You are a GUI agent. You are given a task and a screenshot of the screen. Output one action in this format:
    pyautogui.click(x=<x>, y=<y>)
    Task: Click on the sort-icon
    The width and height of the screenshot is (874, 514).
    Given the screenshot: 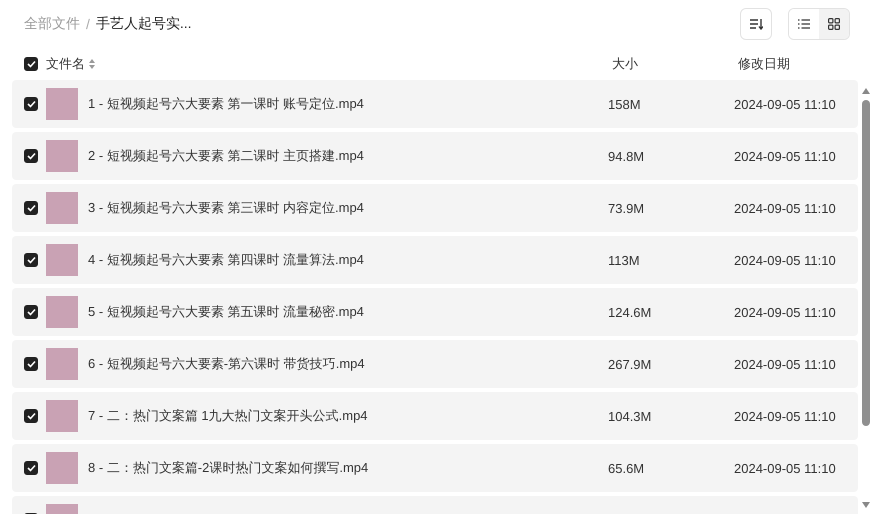 What is the action you would take?
    pyautogui.click(x=756, y=24)
    